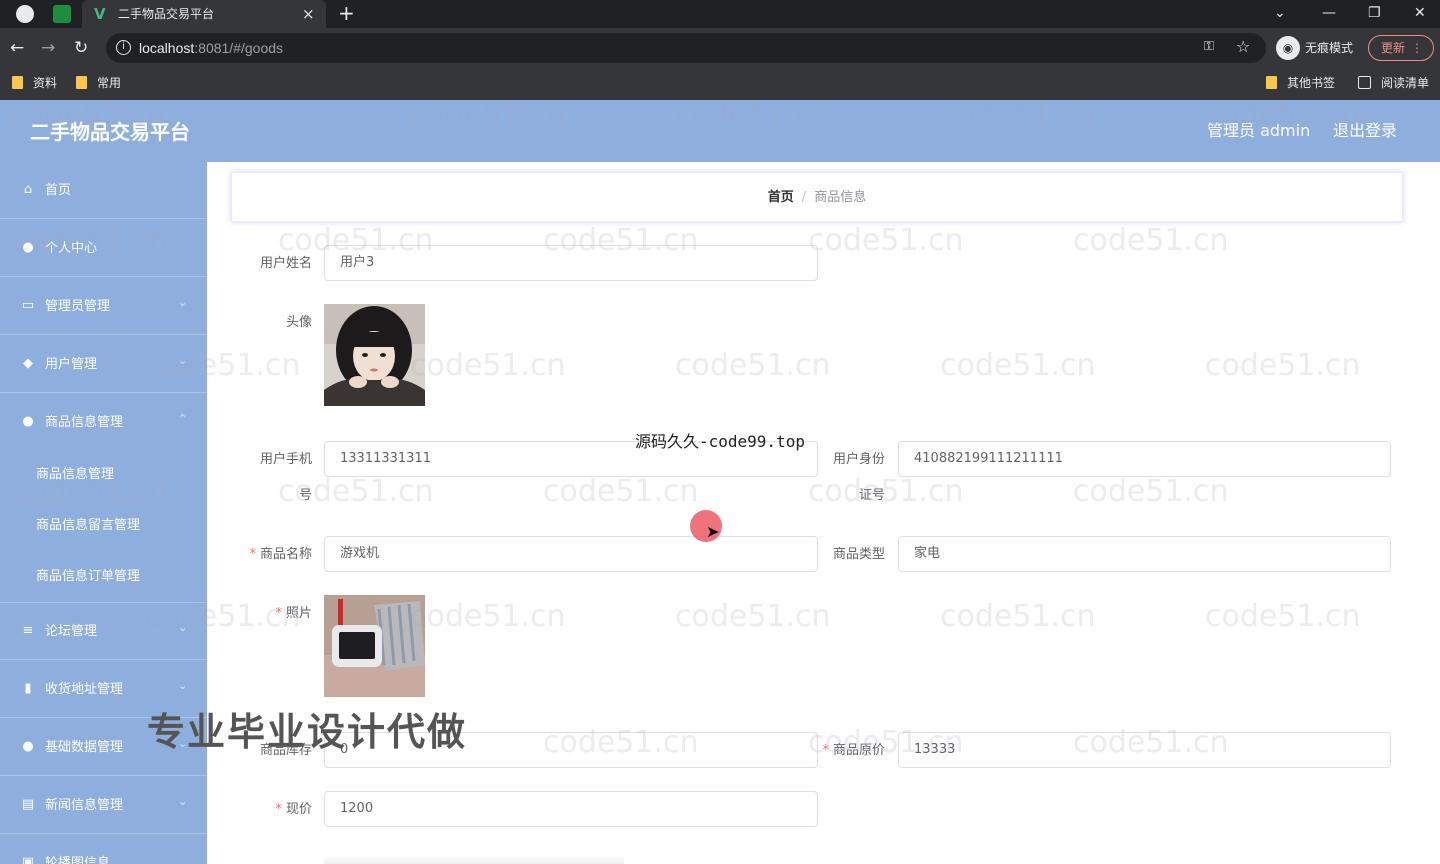 Image resolution: width=1440 pixels, height=864 pixels. What do you see at coordinates (84, 689) in the screenshot?
I see `sidebar-item-label: 收货地址管理` at bounding box center [84, 689].